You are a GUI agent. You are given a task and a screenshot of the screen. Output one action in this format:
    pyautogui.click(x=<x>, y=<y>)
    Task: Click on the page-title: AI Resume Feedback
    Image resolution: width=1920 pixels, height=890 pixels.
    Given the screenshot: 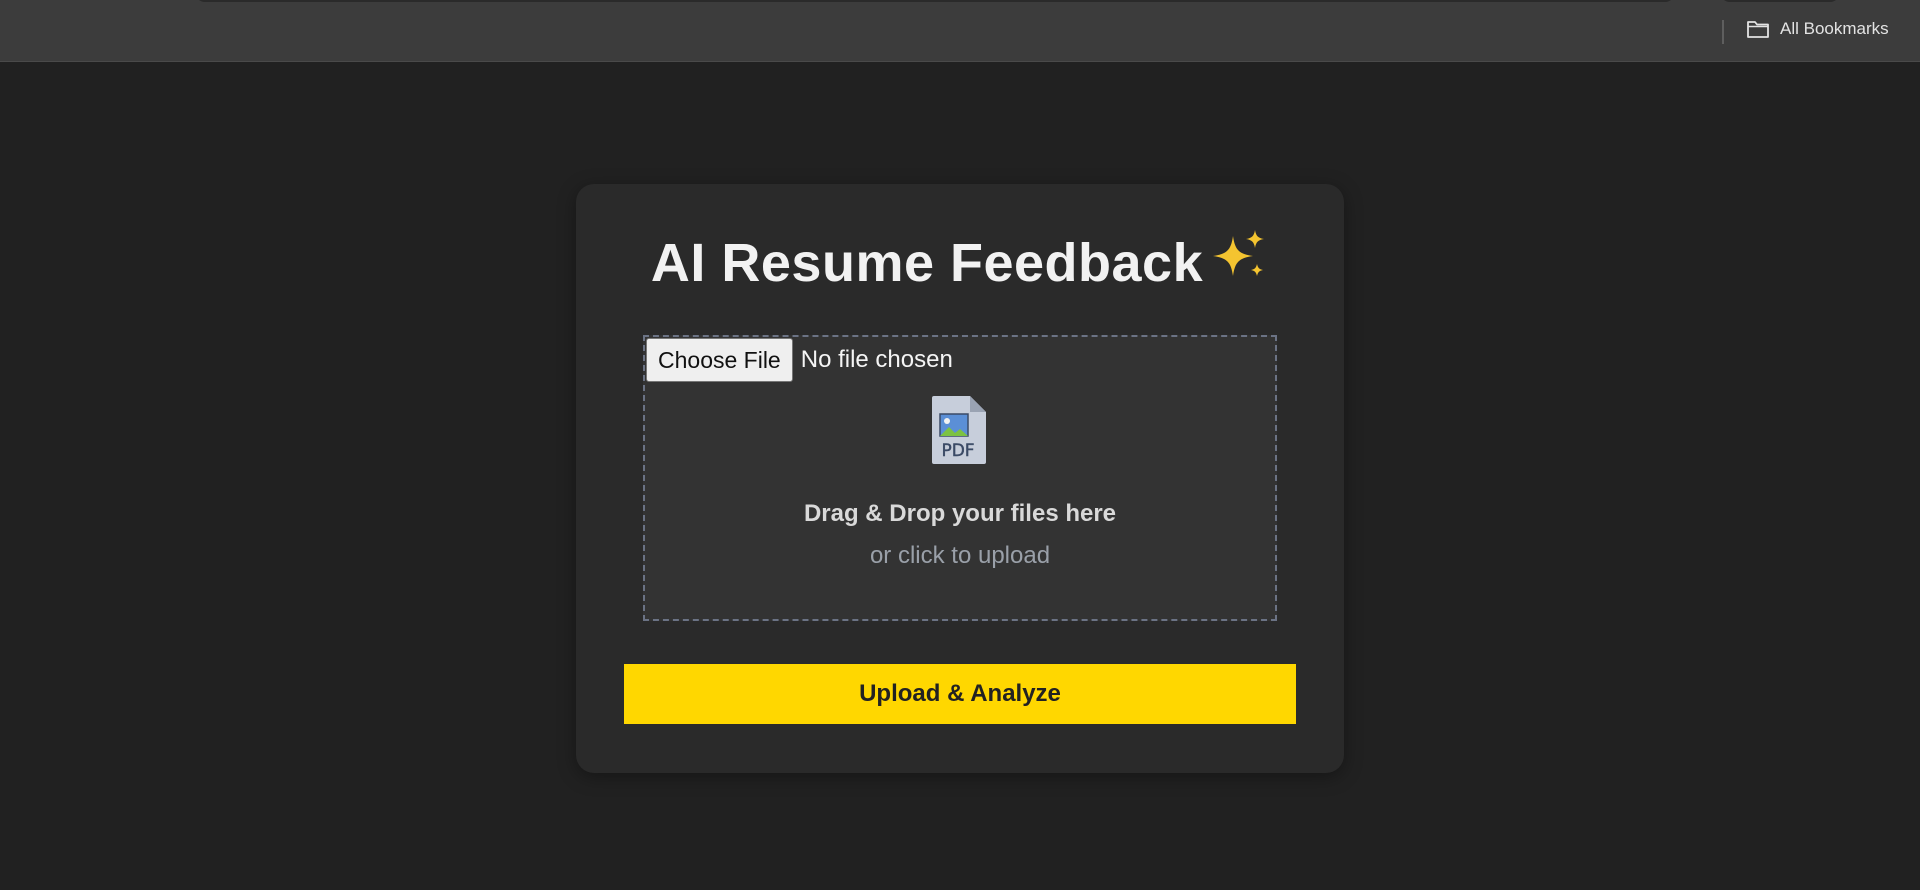 What is the action you would take?
    pyautogui.click(x=960, y=262)
    